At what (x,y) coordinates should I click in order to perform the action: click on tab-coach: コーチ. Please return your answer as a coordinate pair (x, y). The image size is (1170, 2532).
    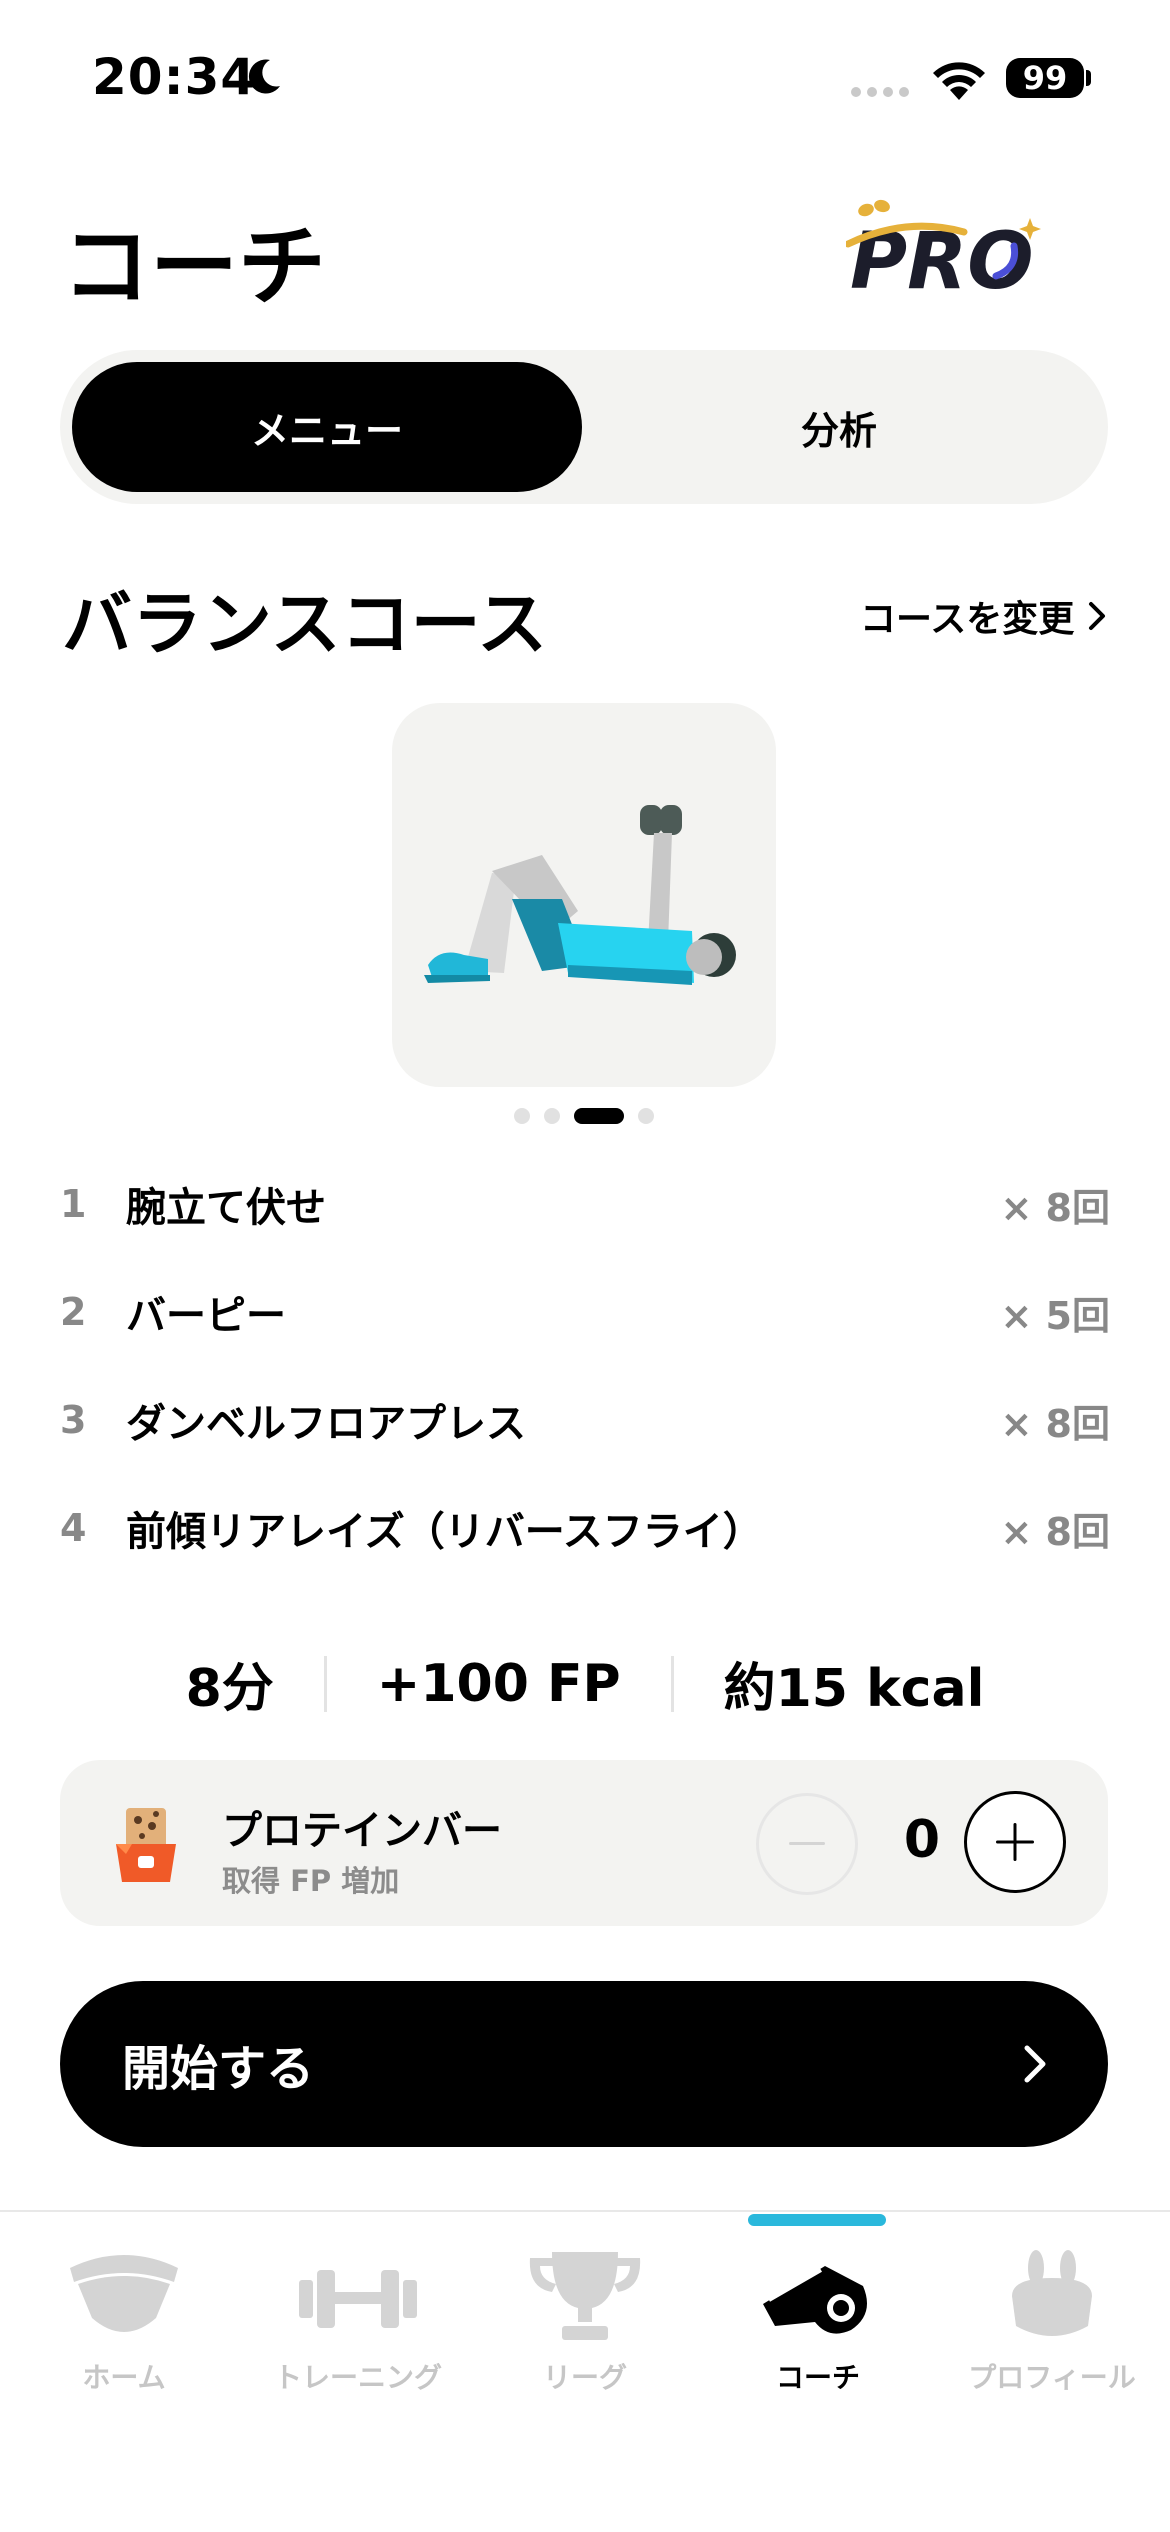
    Looking at the image, I should click on (818, 2322).